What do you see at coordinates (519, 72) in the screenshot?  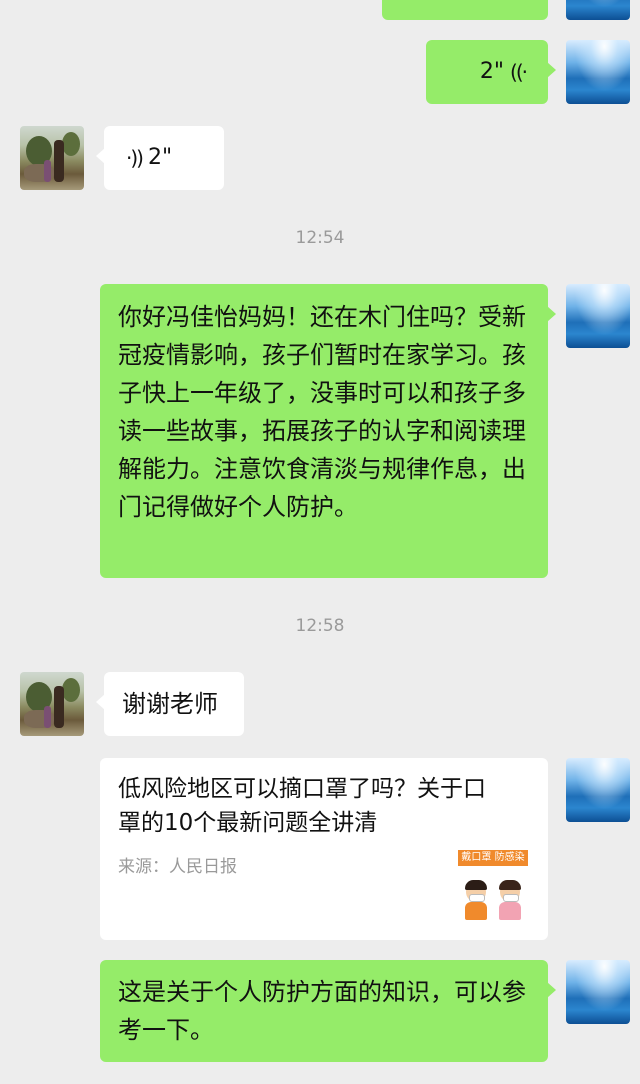 I see `voice-wave-icon: ((·` at bounding box center [519, 72].